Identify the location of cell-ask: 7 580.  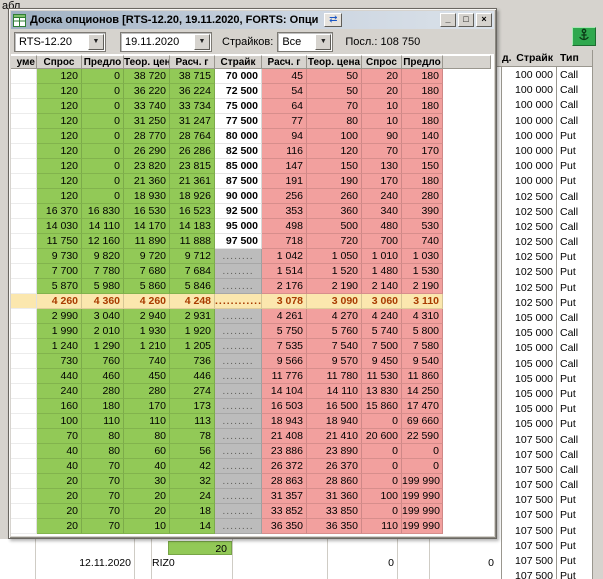
(422, 346).